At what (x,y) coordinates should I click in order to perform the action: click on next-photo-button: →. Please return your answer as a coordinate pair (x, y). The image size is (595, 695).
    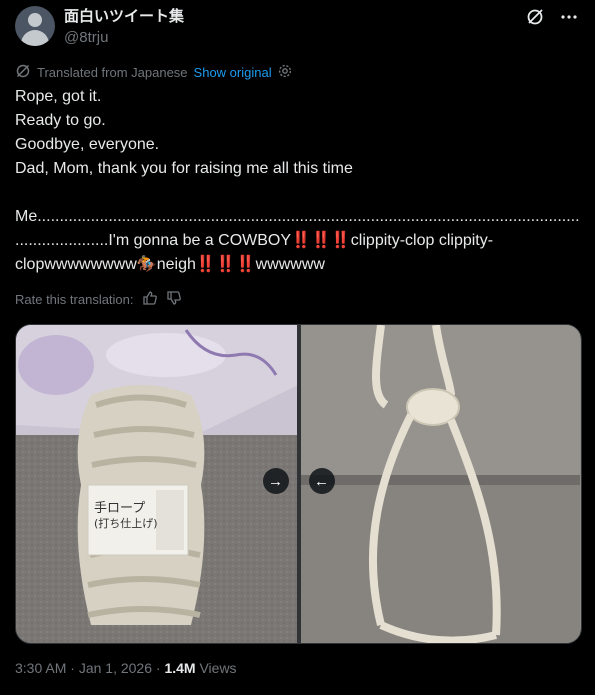
    Looking at the image, I should click on (275, 481).